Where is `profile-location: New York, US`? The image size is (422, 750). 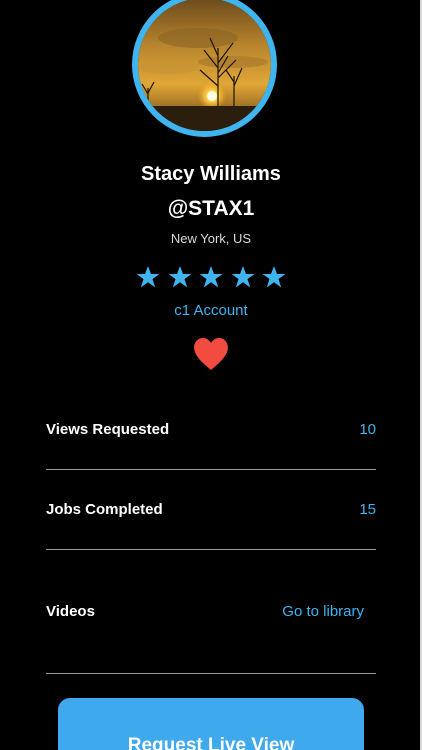
profile-location: New York, US is located at coordinates (211, 238).